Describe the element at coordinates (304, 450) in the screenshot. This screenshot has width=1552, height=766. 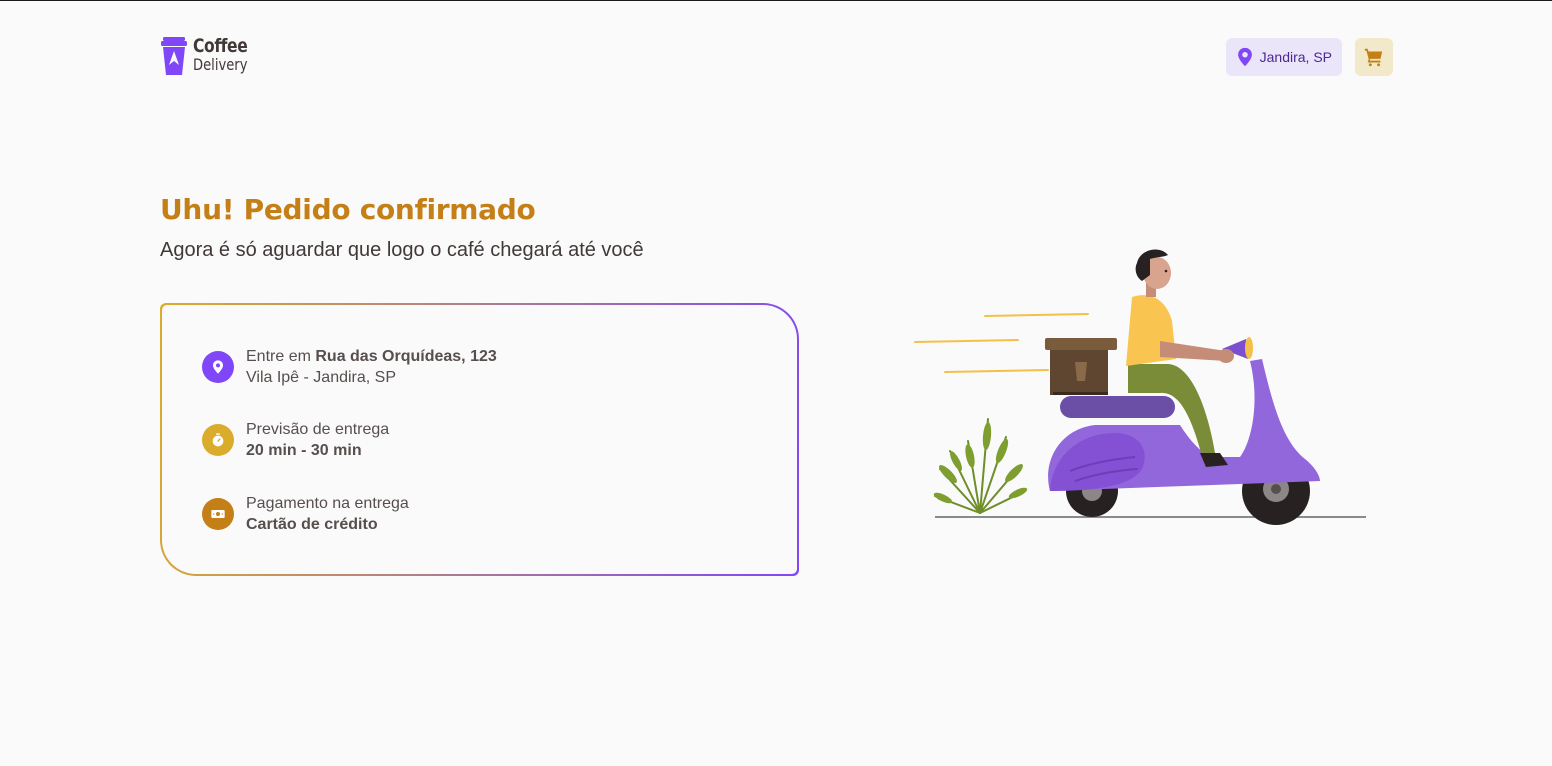
I see `delivery-value: 20 min - 30 min` at that location.